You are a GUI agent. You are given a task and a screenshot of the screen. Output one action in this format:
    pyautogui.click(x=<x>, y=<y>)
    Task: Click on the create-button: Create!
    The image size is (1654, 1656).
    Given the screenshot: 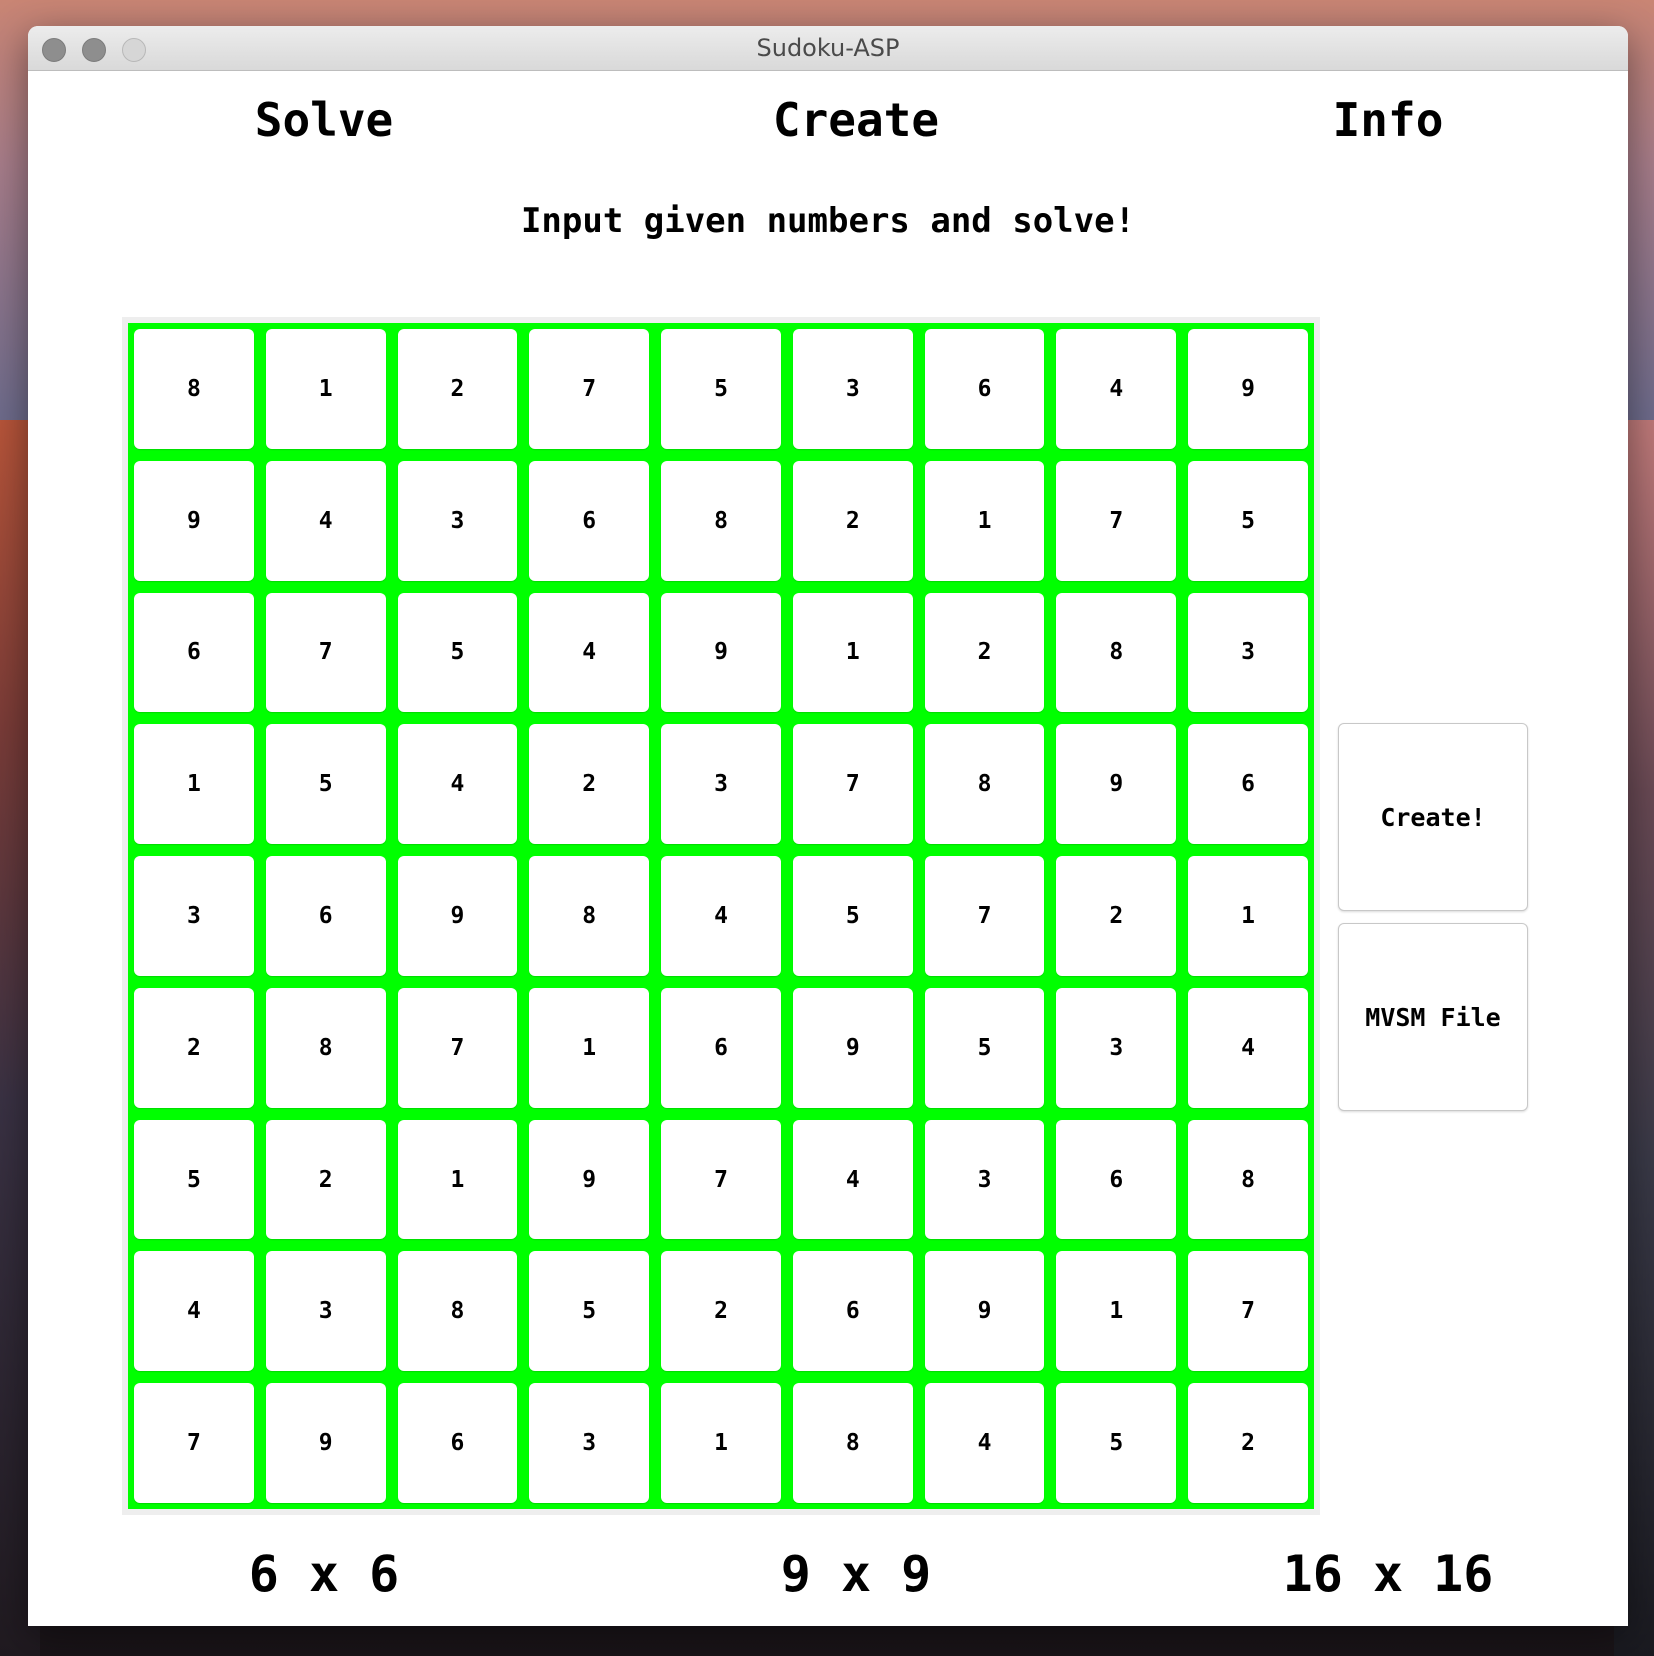 What is the action you would take?
    pyautogui.click(x=1433, y=817)
    